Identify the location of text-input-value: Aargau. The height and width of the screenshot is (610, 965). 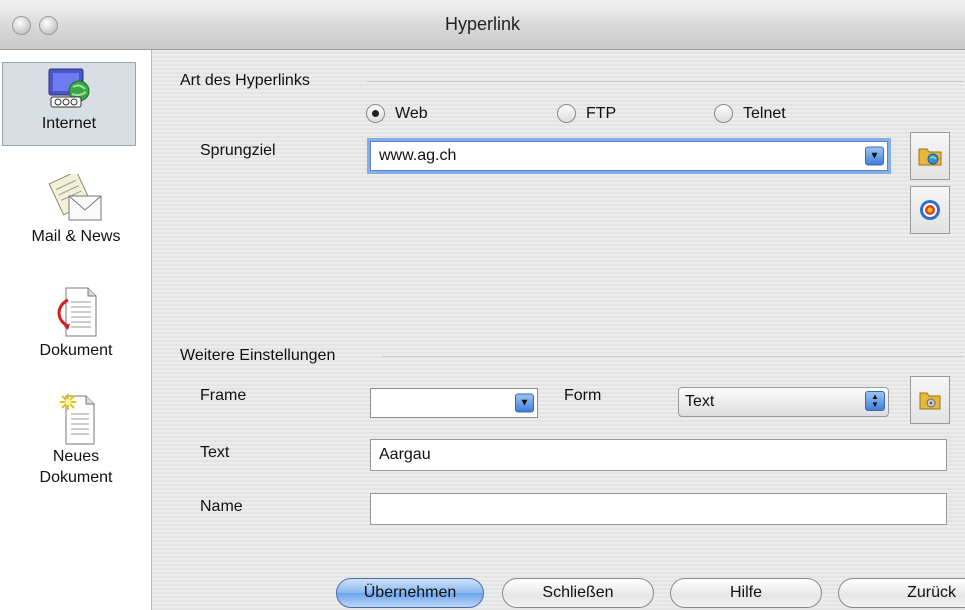
(405, 454).